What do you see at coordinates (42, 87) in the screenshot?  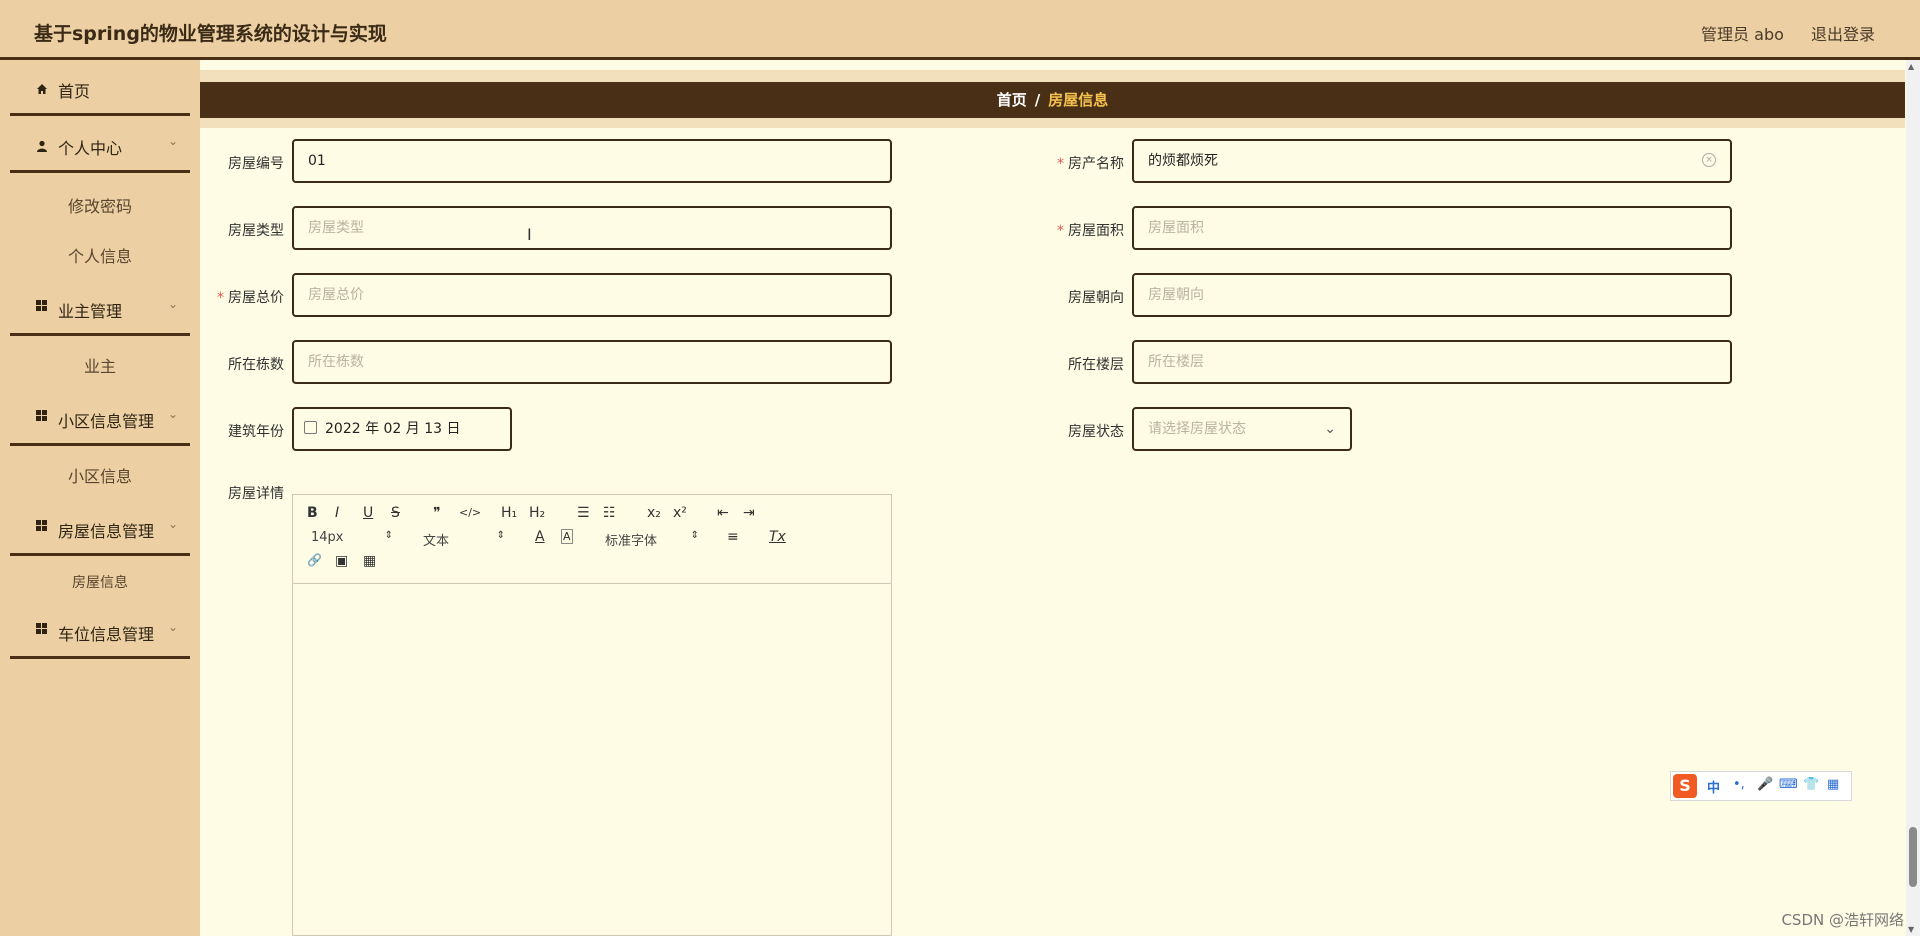 I see `home-icon` at bounding box center [42, 87].